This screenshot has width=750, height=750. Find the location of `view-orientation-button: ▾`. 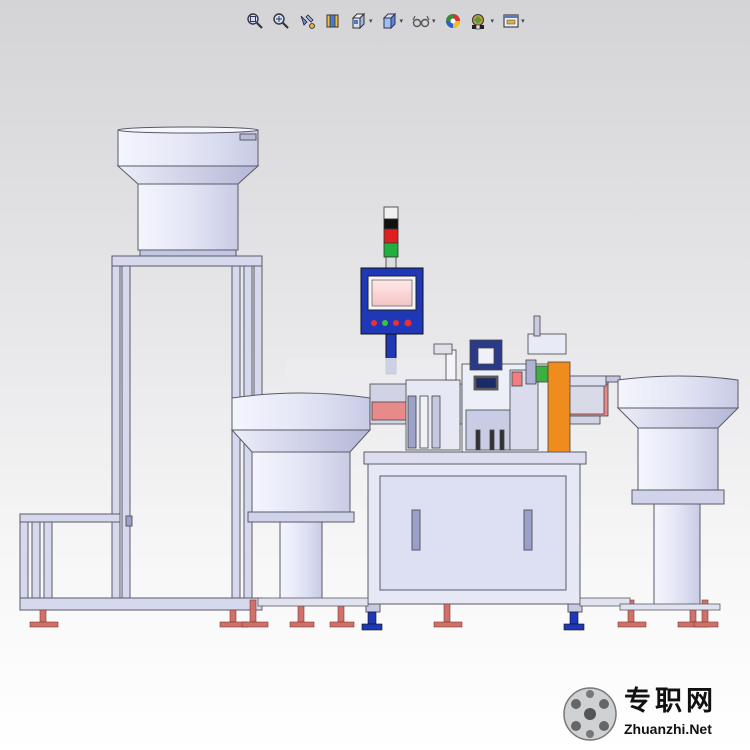

view-orientation-button: ▾ is located at coordinates (361, 21).